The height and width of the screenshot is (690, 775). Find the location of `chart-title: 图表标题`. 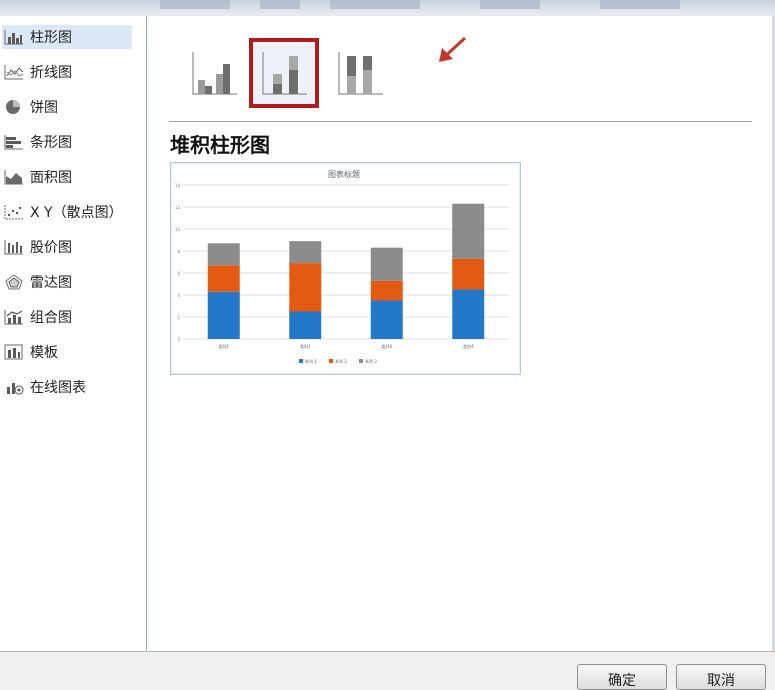

chart-title: 图表标题 is located at coordinates (344, 174).